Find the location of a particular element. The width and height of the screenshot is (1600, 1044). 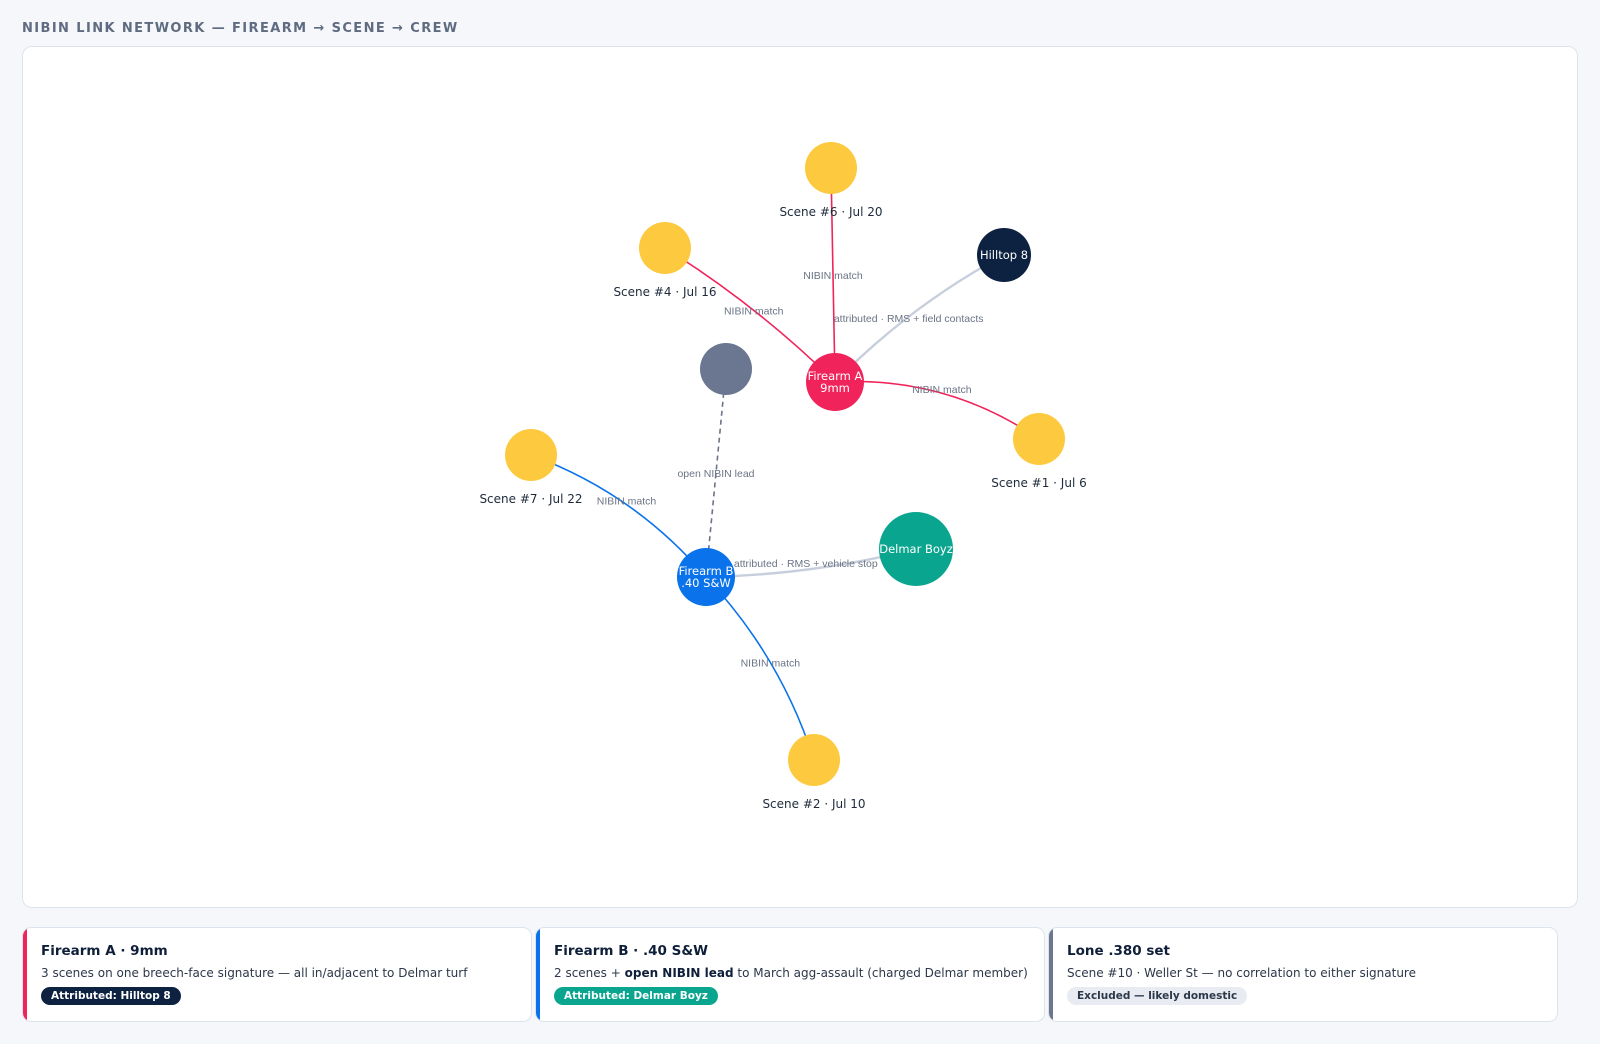

exclusion-badge: Excluded — likely domestic is located at coordinates (1157, 996).